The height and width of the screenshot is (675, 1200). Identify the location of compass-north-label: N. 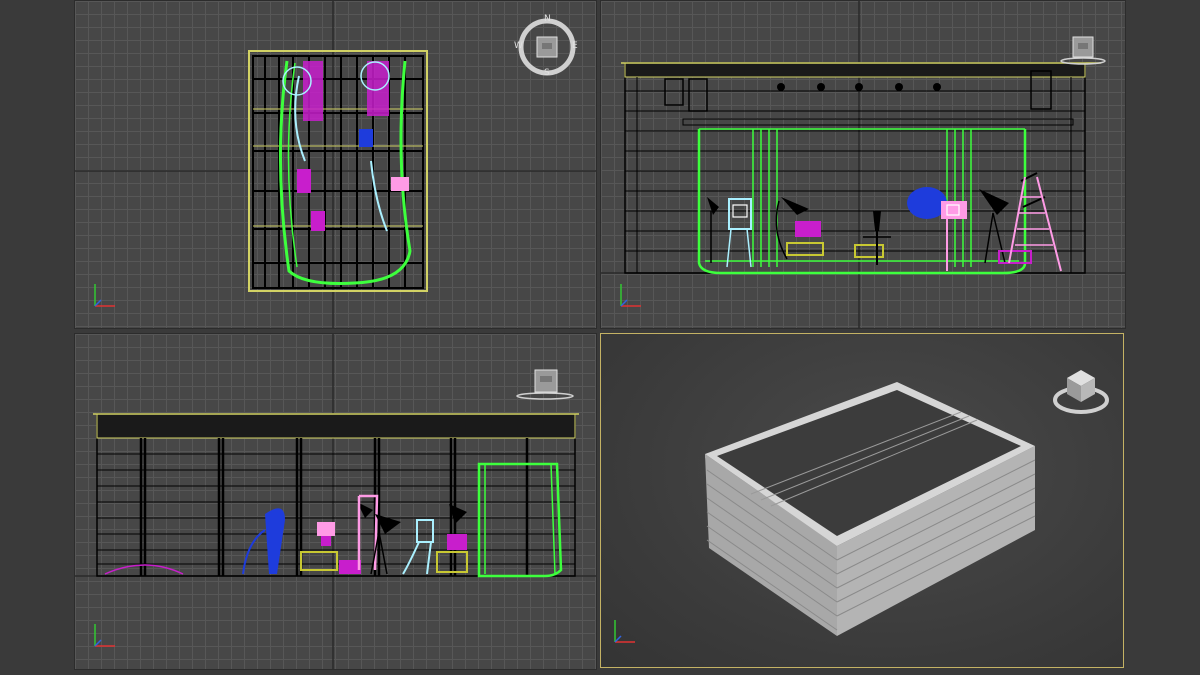
(547, 19).